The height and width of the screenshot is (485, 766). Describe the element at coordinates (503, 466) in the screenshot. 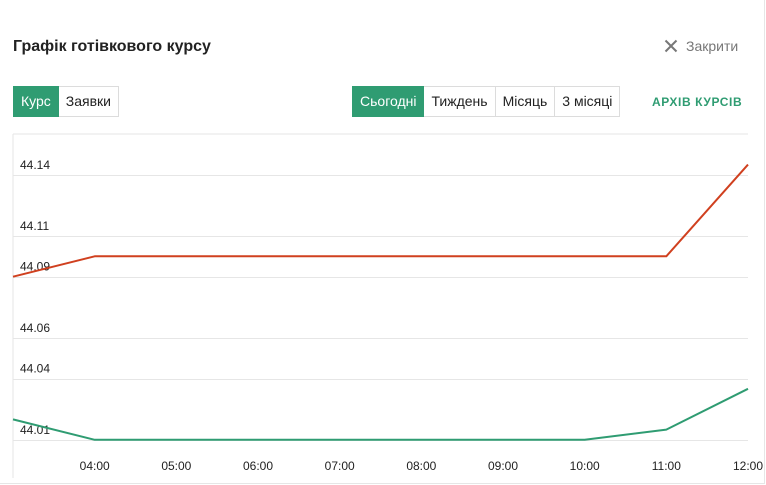

I see `x-tick-label: 09:00` at that location.